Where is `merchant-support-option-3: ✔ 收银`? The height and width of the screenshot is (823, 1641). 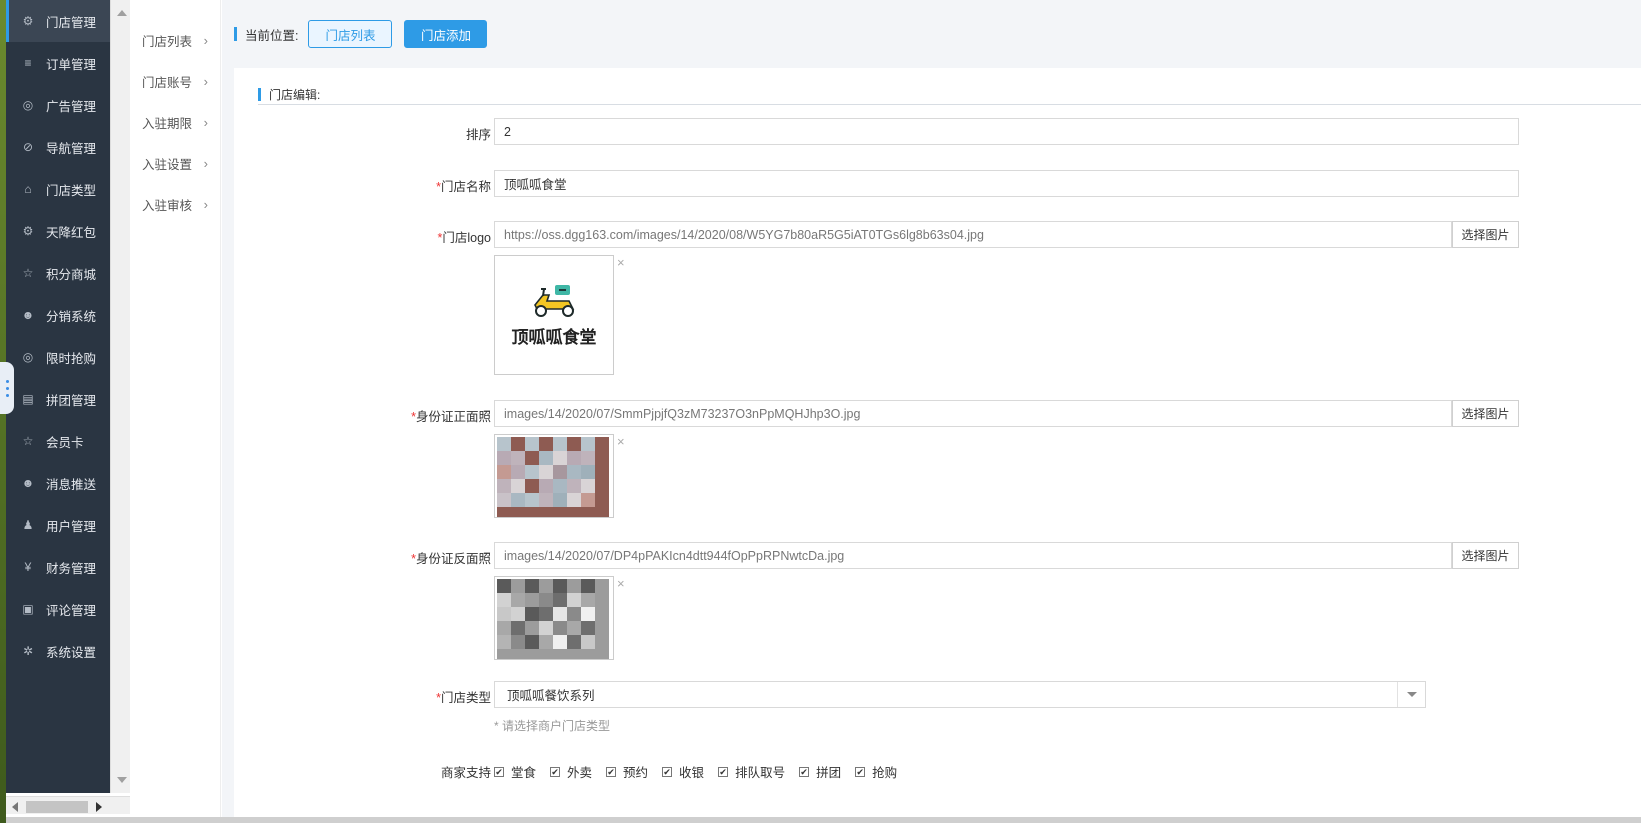
merchant-support-option-3: ✔ 收银 is located at coordinates (683, 771).